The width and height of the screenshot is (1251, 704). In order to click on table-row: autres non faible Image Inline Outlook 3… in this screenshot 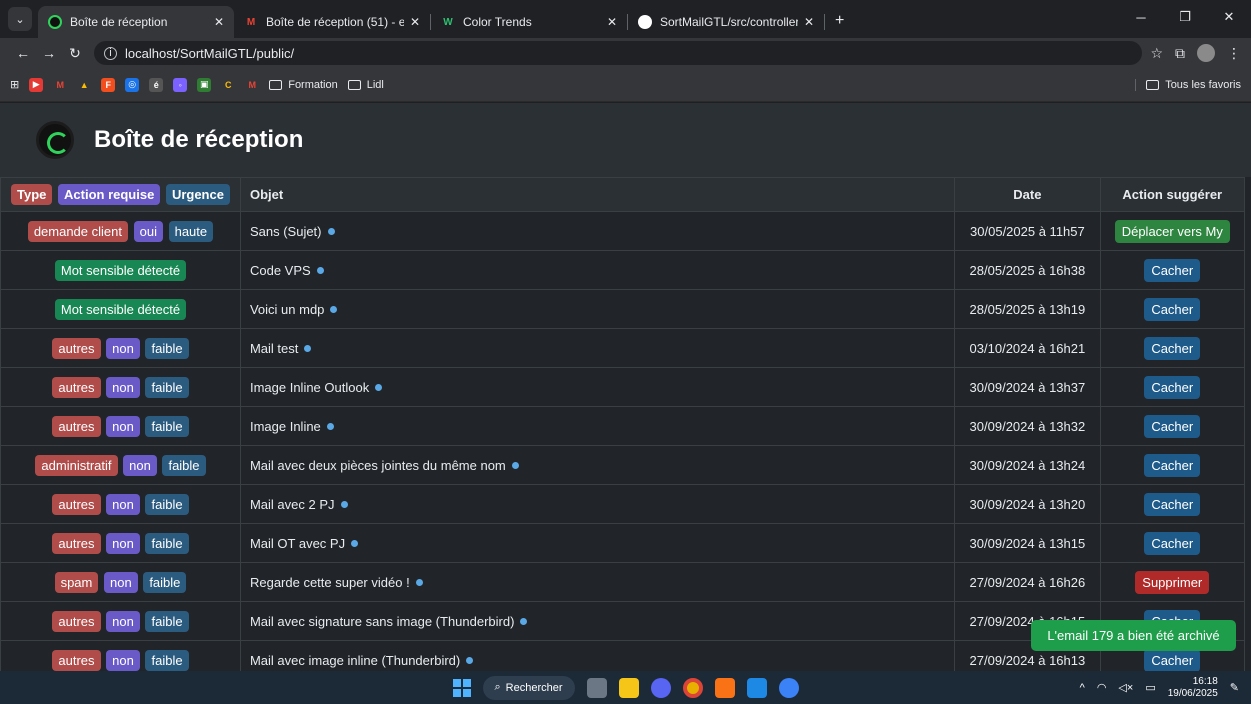, I will do `click(623, 387)`.